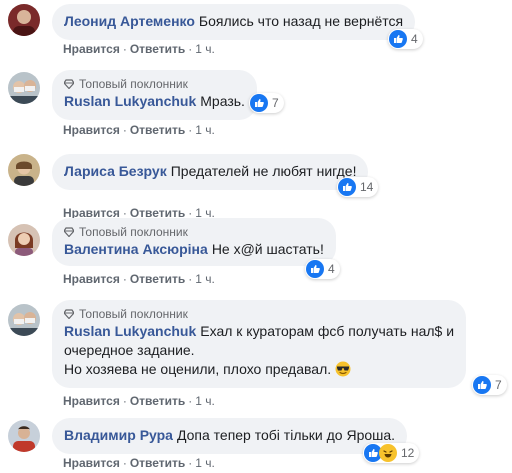 Image resolution: width=512 pixels, height=473 pixels. What do you see at coordinates (267, 249) in the screenshot?
I see `comment-text: Не х@й шастать!` at bounding box center [267, 249].